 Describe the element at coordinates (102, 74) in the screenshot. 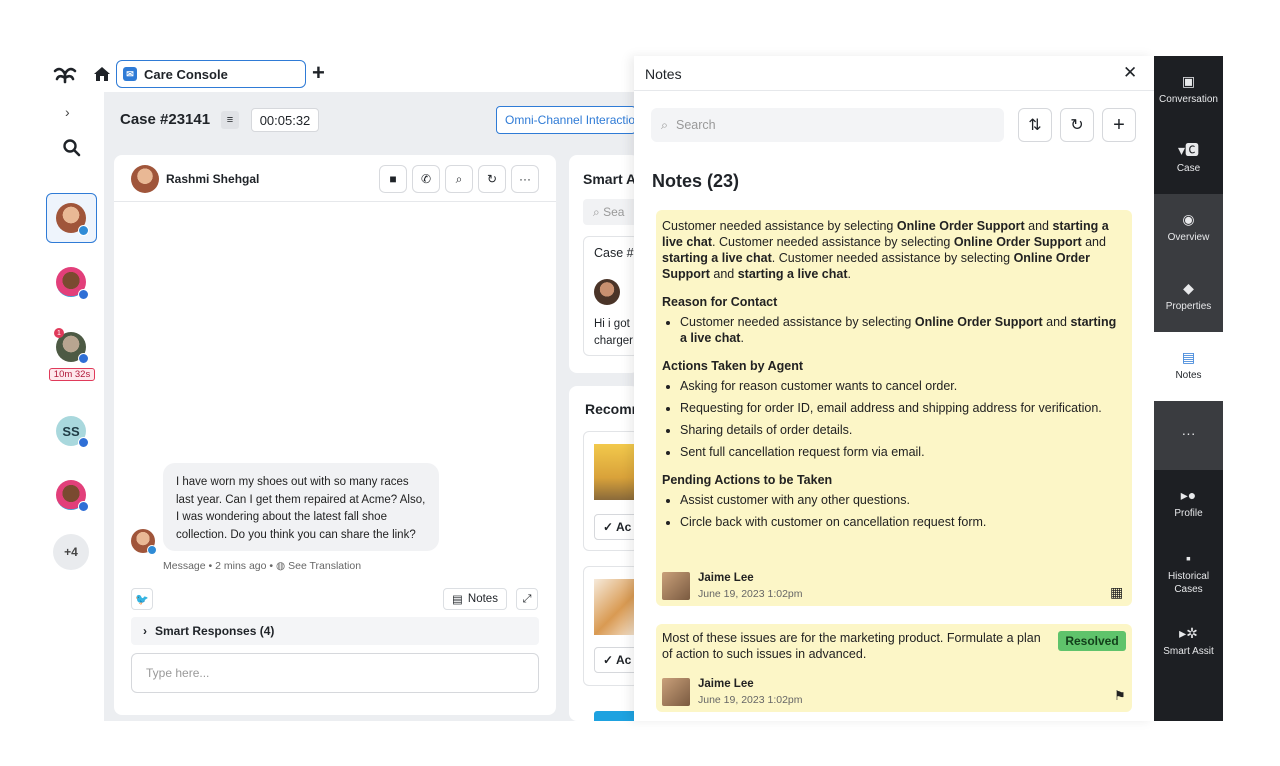

I see `home-icon` at that location.